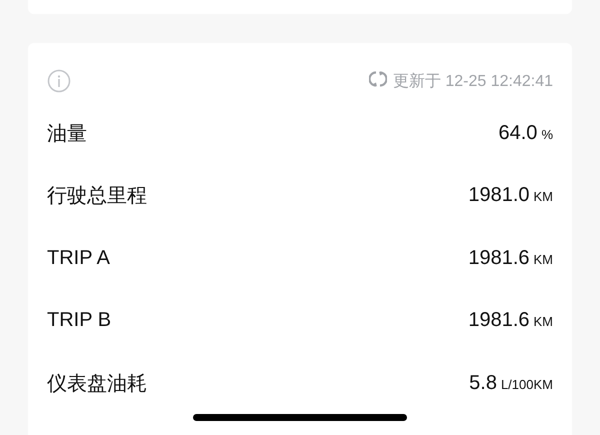 Image resolution: width=600 pixels, height=435 pixels. What do you see at coordinates (79, 320) in the screenshot?
I see `metric-label: TRIP B` at bounding box center [79, 320].